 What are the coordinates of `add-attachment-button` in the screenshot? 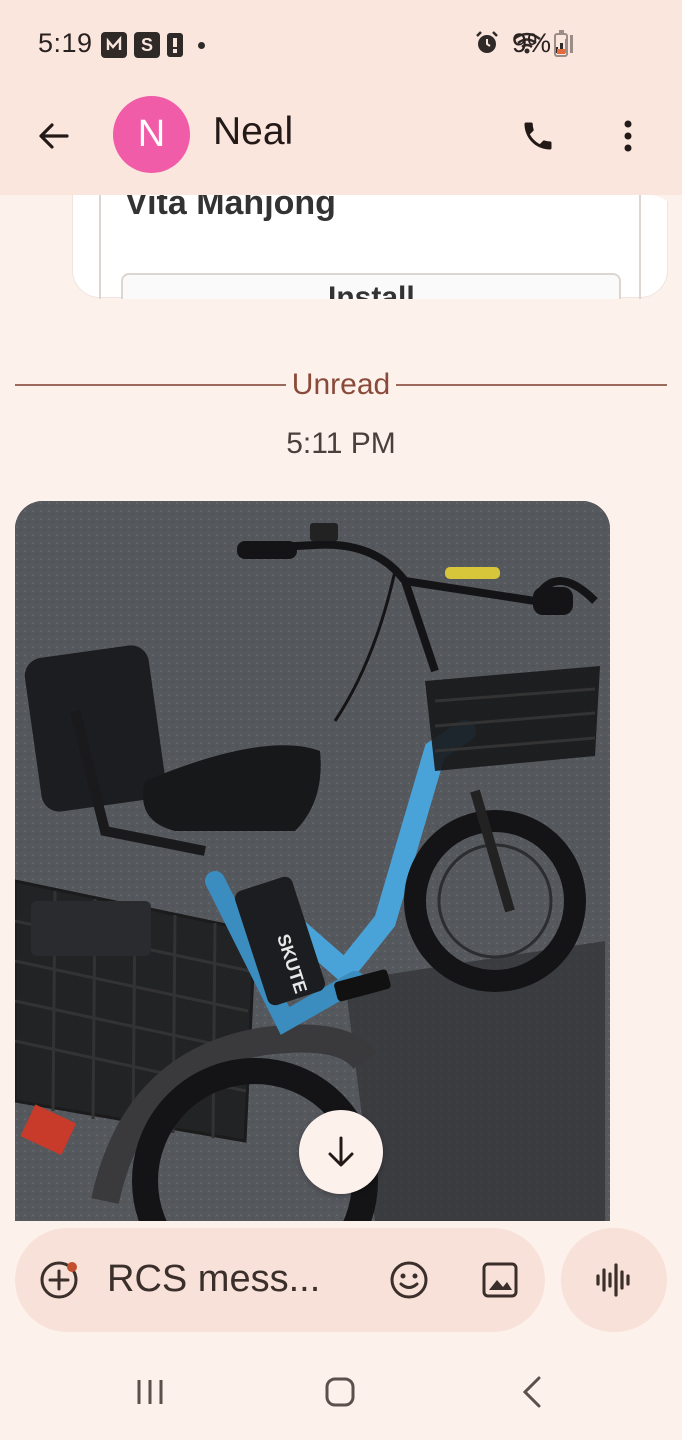 It's located at (59, 1280).